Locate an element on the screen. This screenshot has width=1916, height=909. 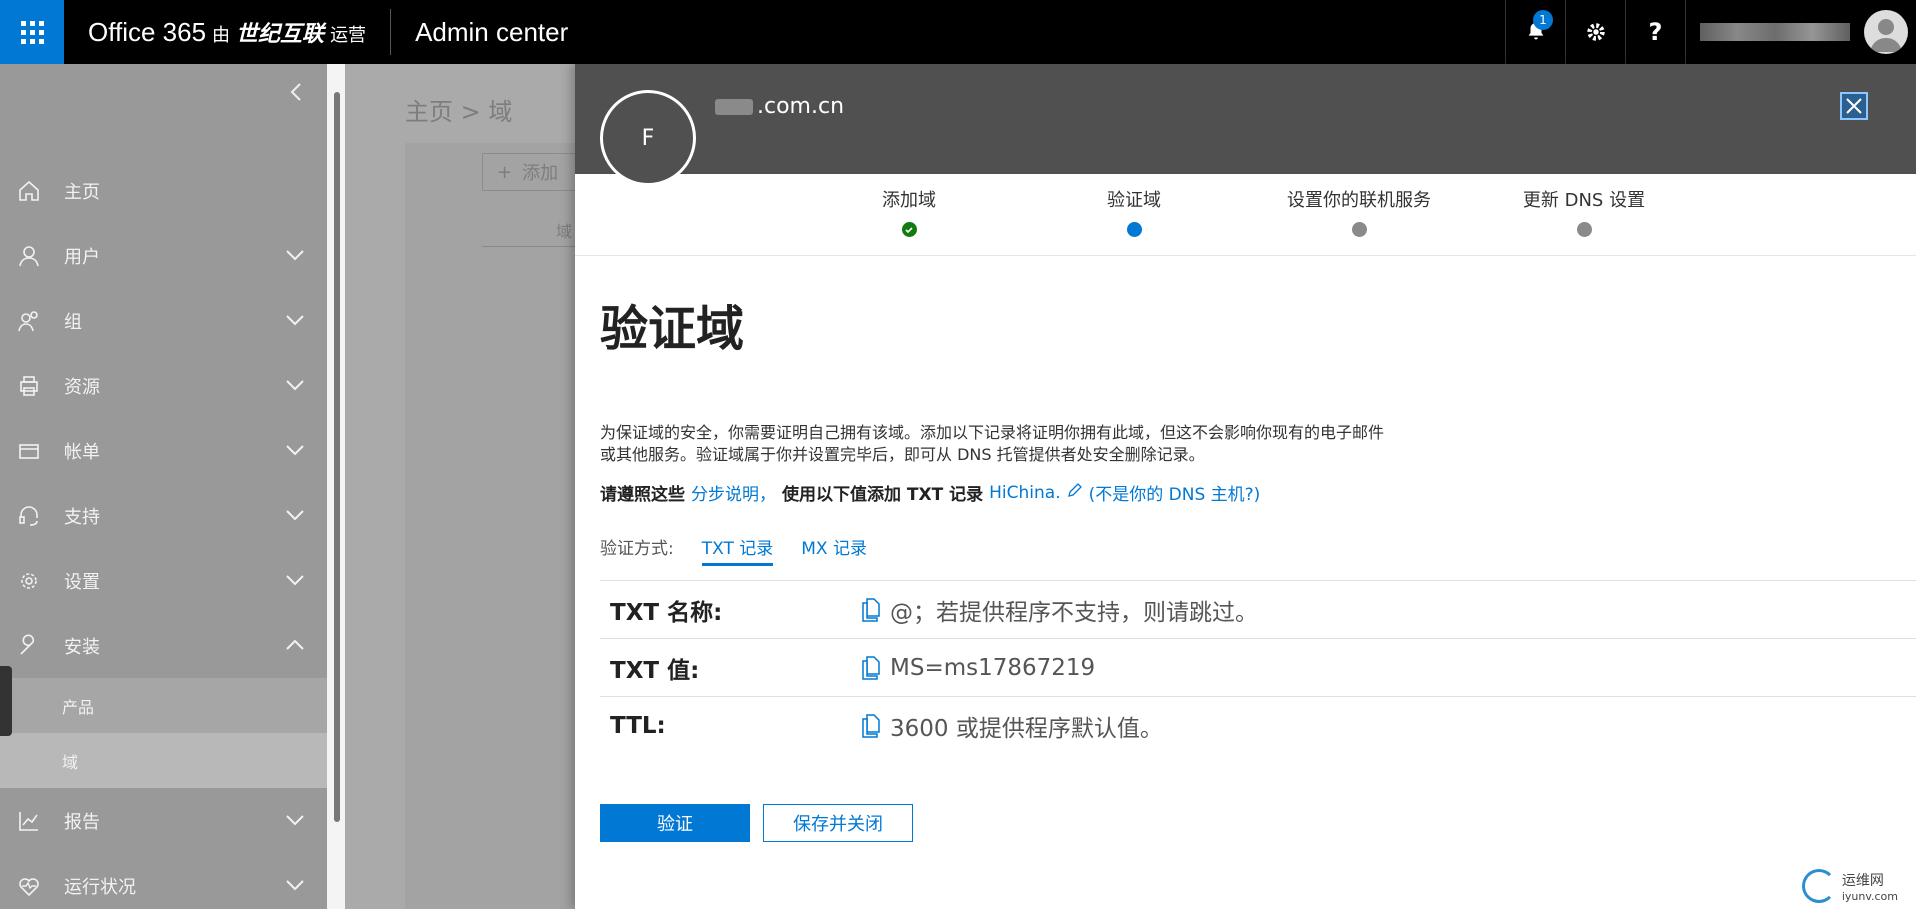
app-launcher-button is located at coordinates (32, 32).